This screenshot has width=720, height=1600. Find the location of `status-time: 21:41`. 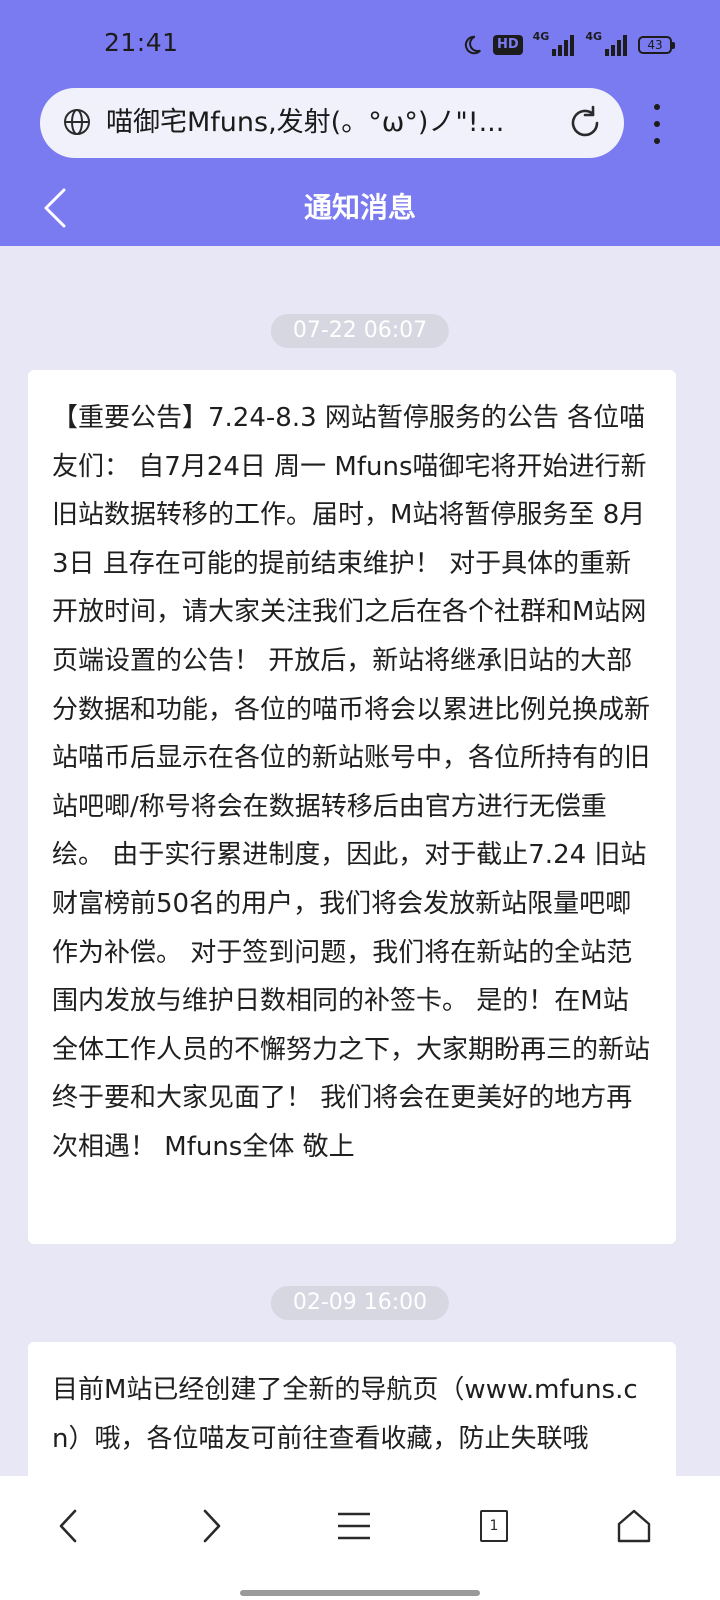

status-time: 21:41 is located at coordinates (141, 42).